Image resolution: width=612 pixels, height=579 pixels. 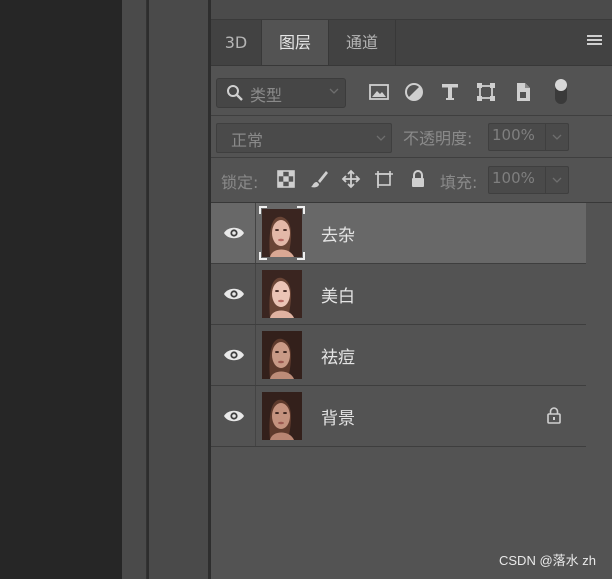 I want to click on collapsed-panel-column, so click(x=178, y=289).